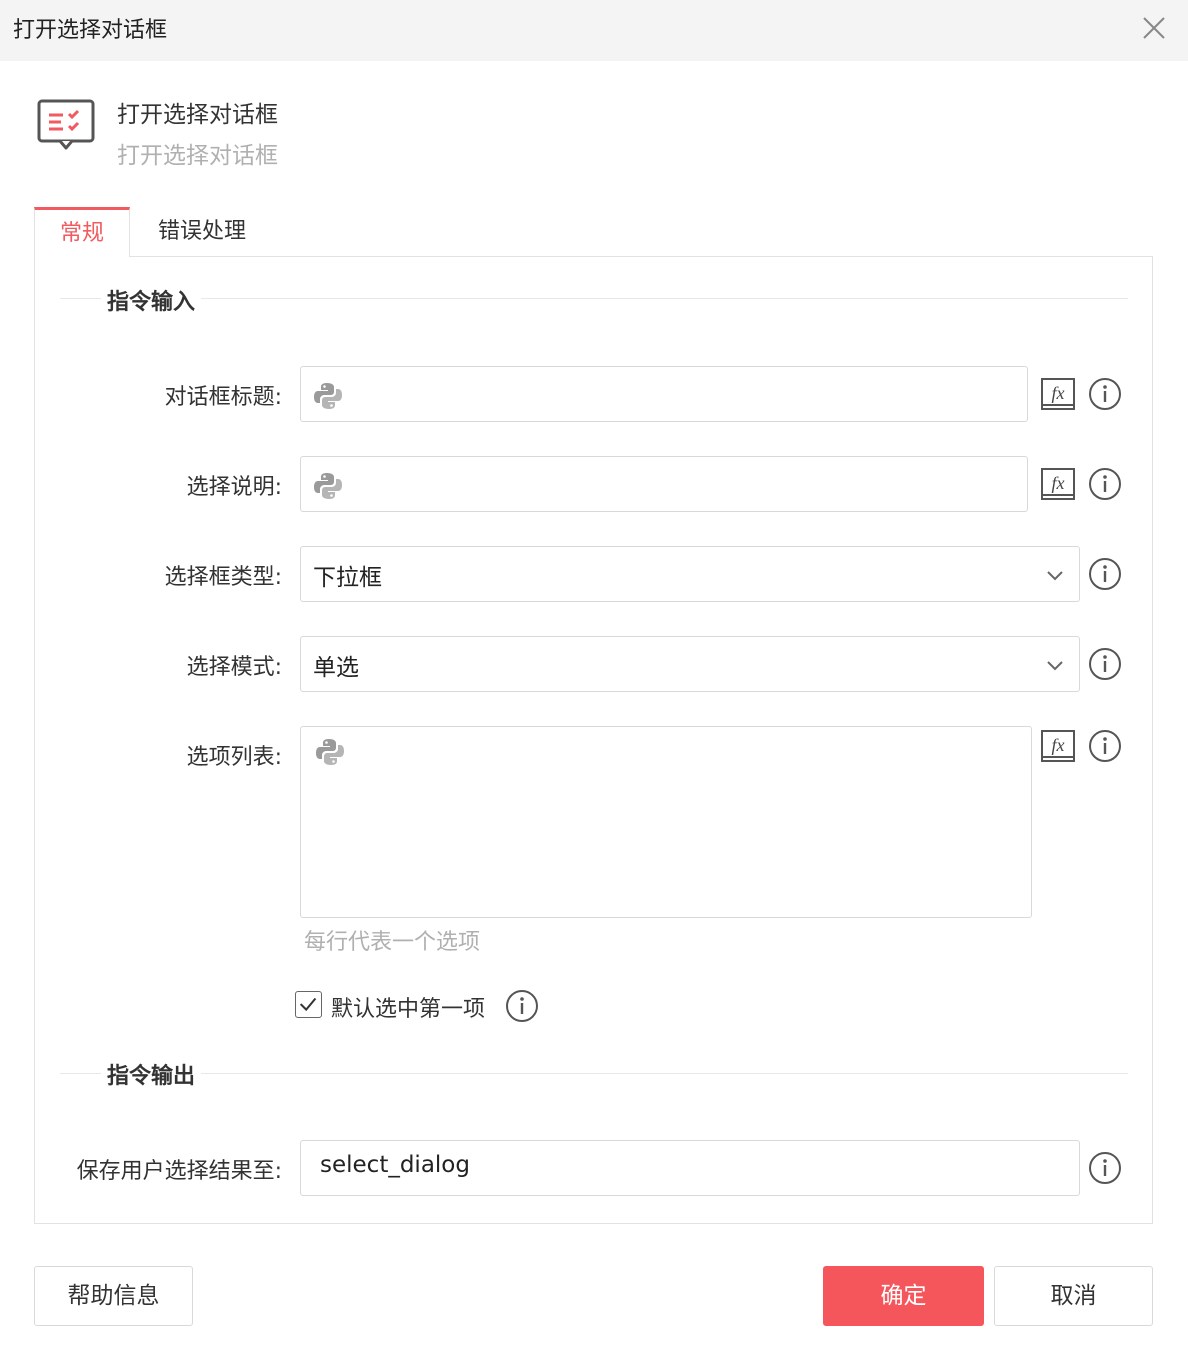 Image resolution: width=1188 pixels, height=1354 pixels. I want to click on select-mode-value: 单选, so click(336, 668).